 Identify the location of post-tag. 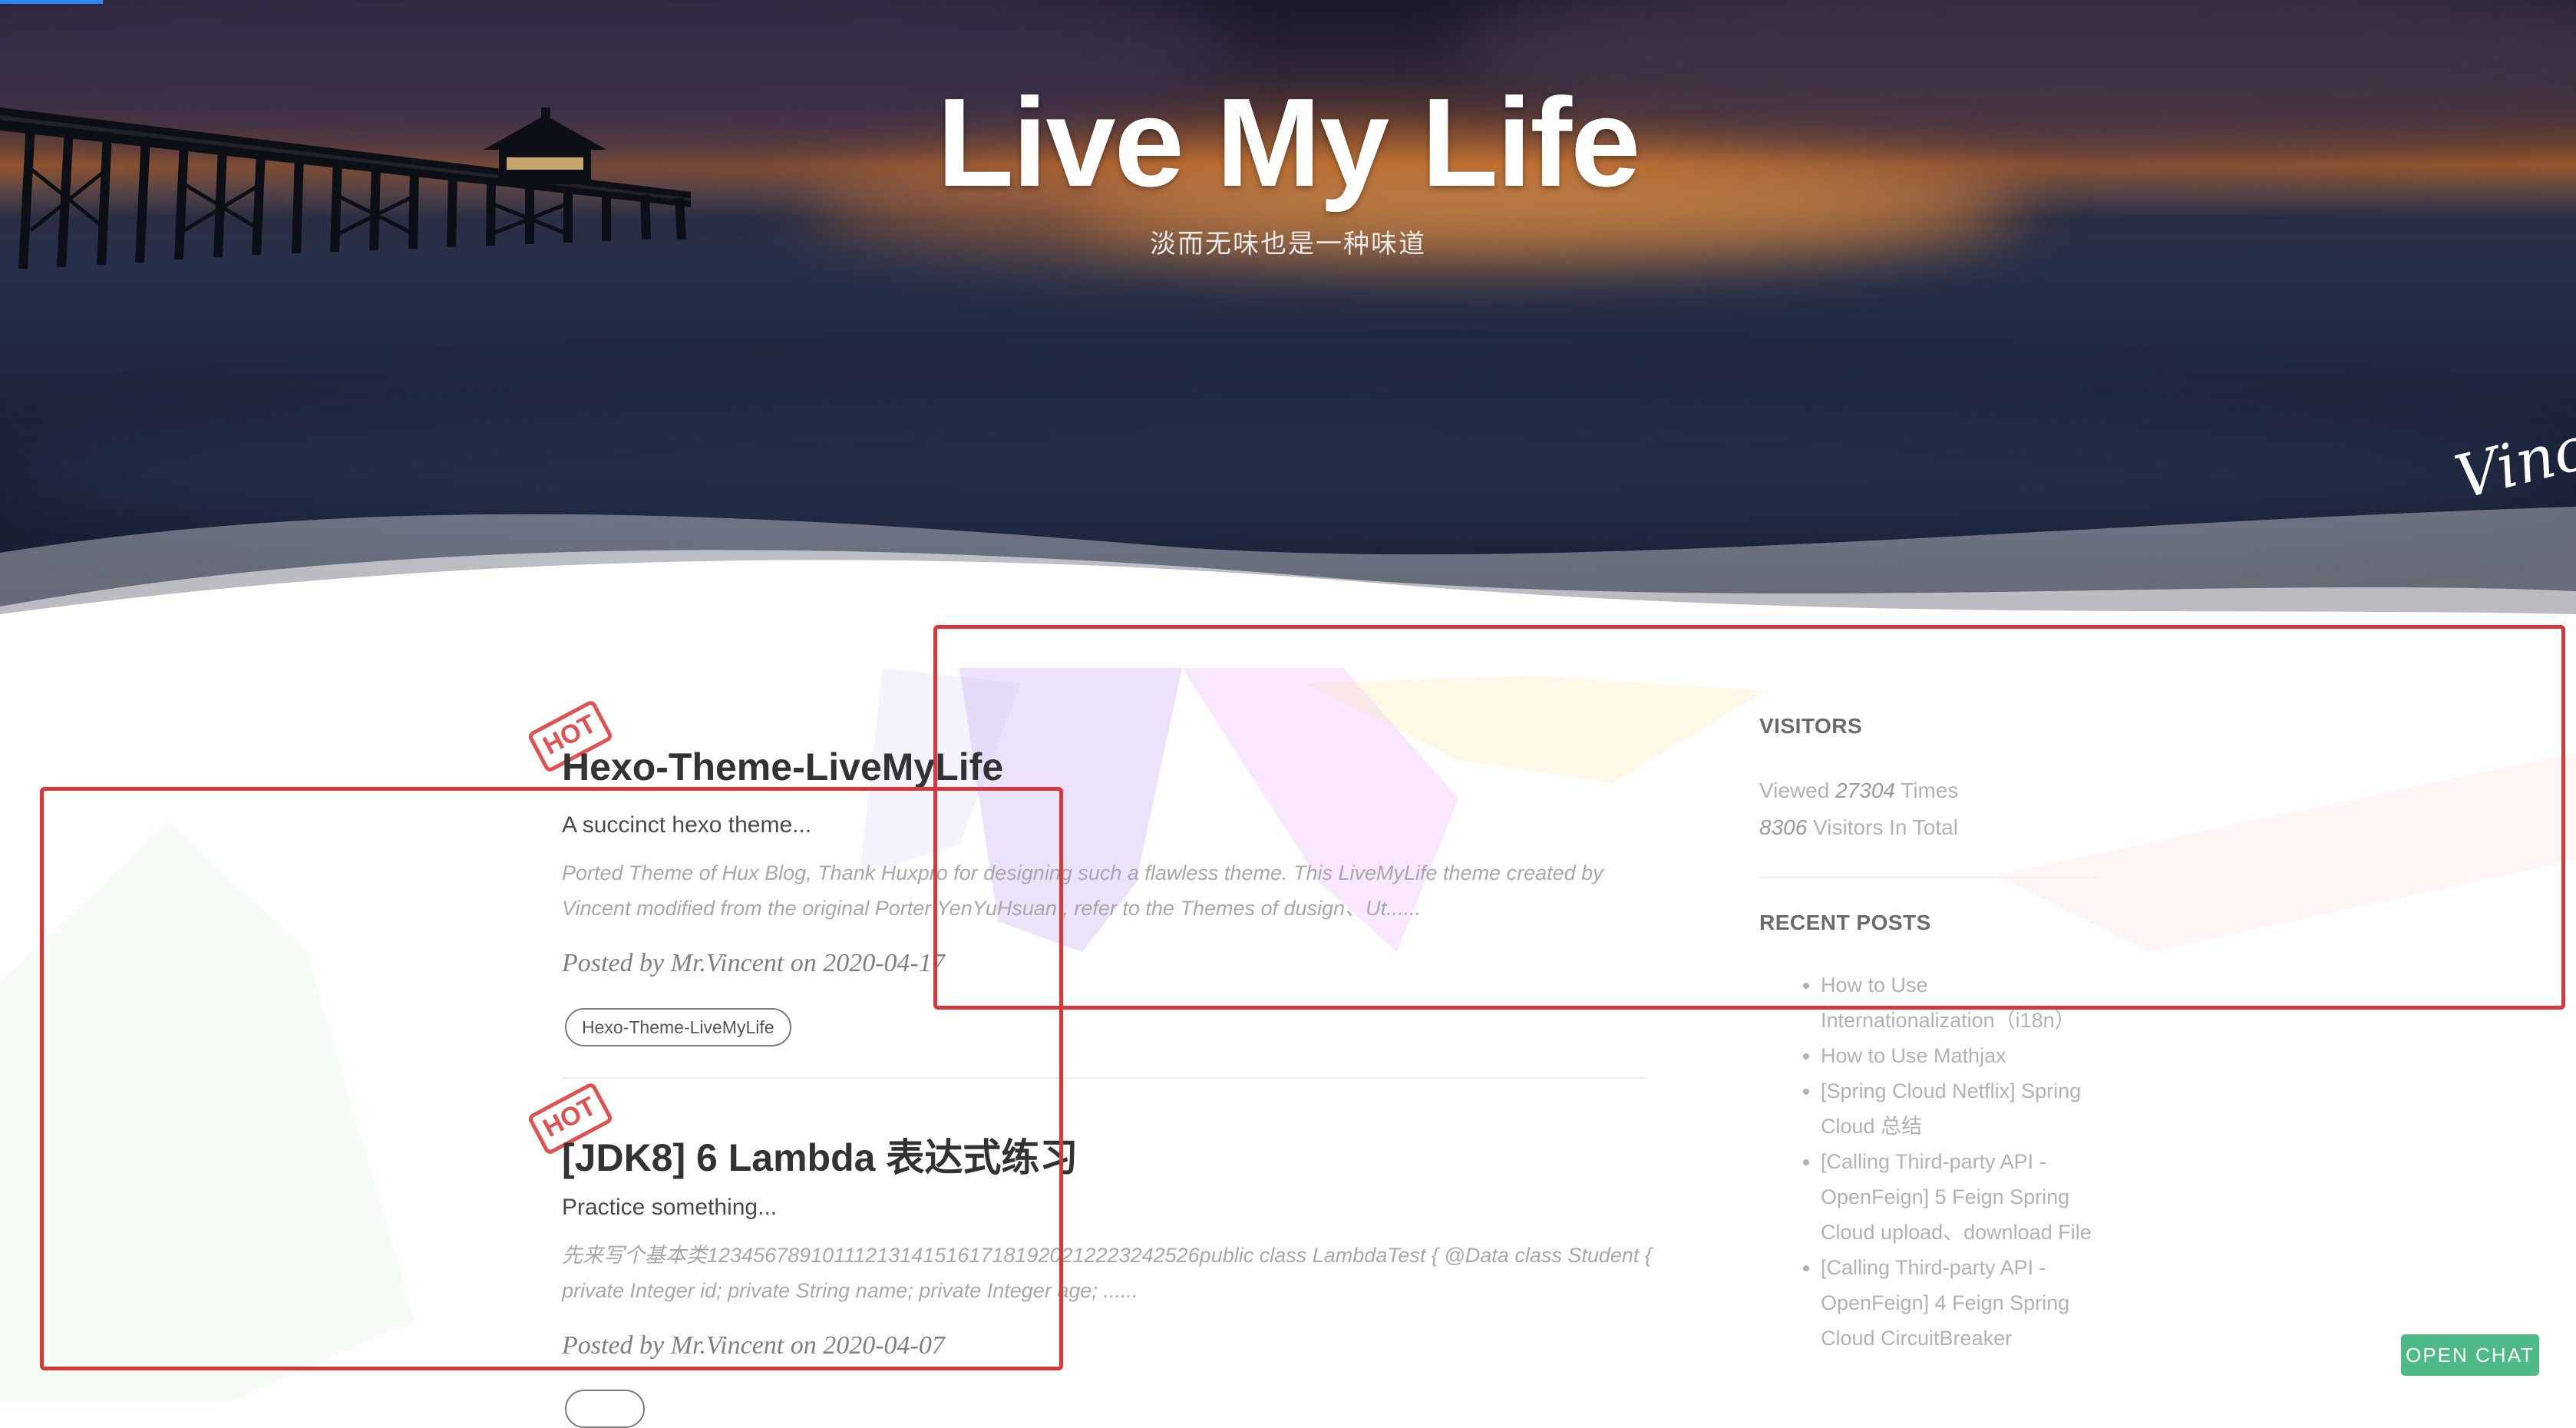
(605, 1409).